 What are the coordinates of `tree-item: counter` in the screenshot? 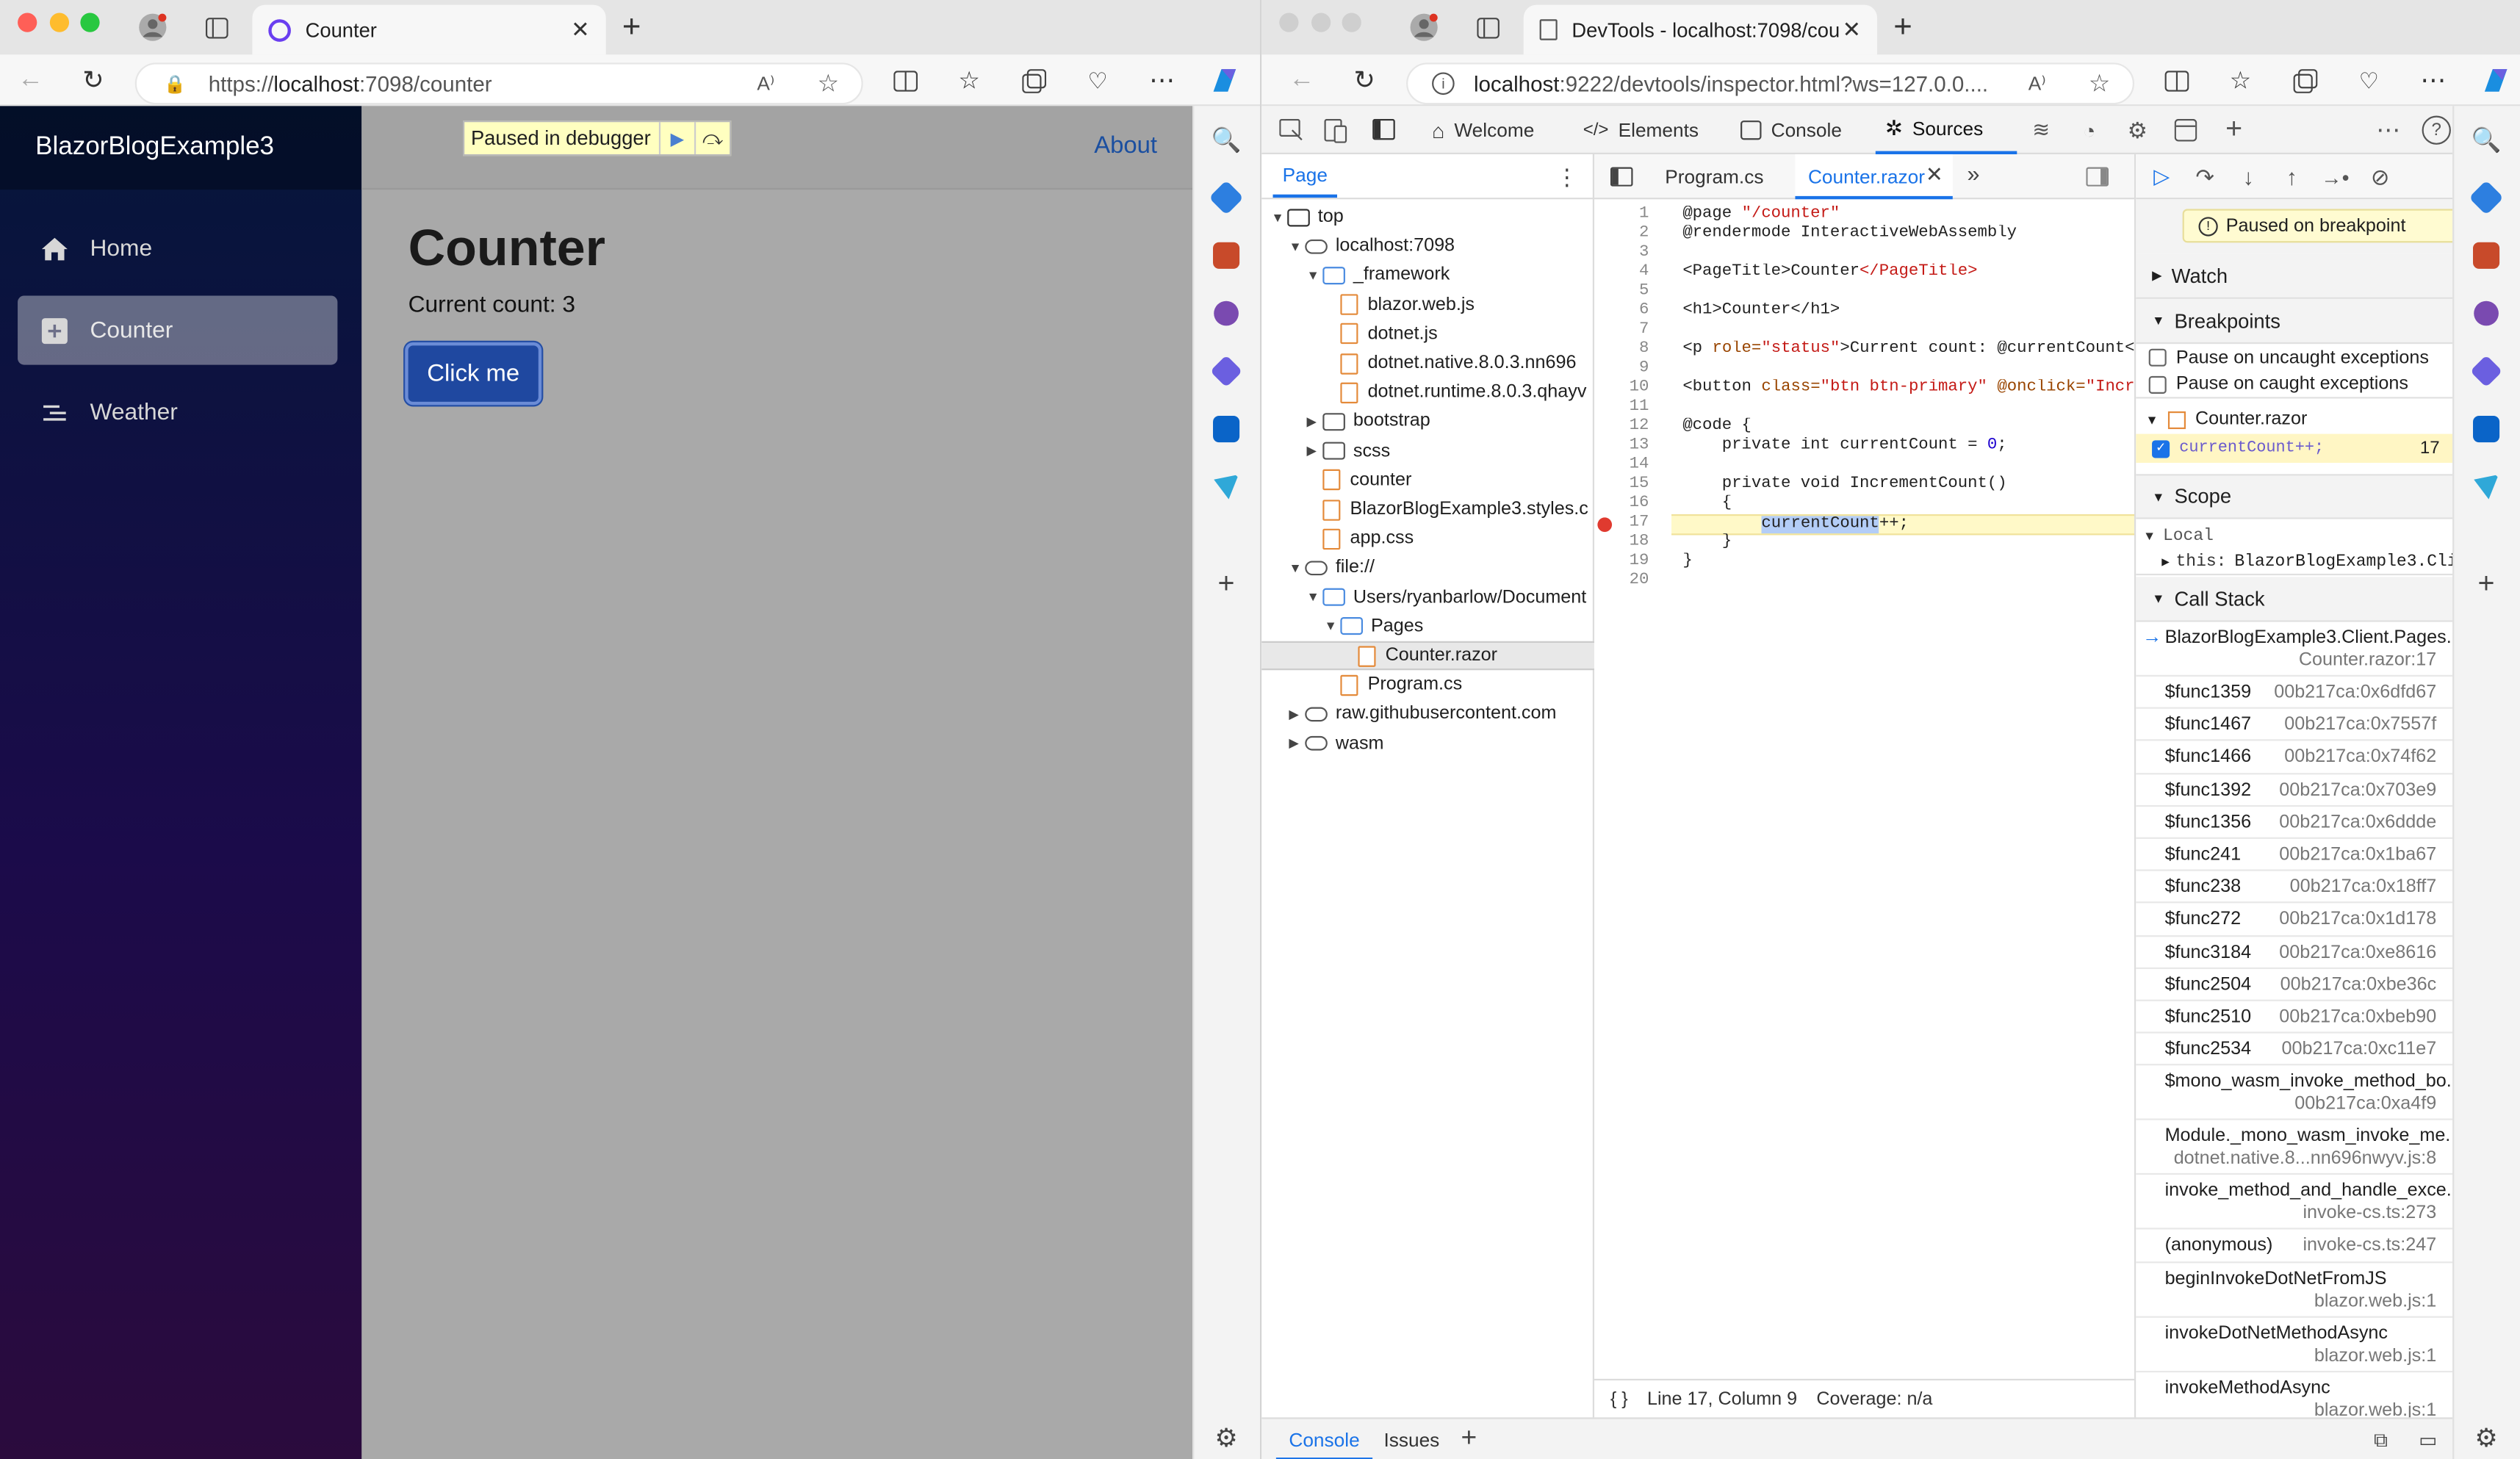 It's located at (1427, 480).